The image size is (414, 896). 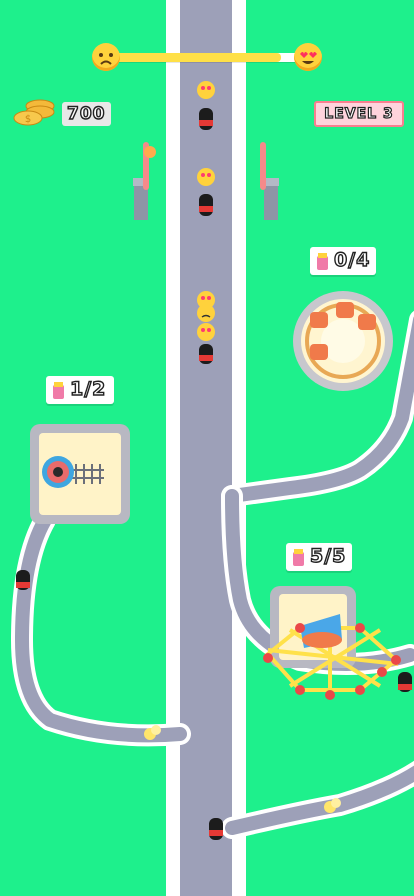 I want to click on spinner-ride, so click(x=80, y=474).